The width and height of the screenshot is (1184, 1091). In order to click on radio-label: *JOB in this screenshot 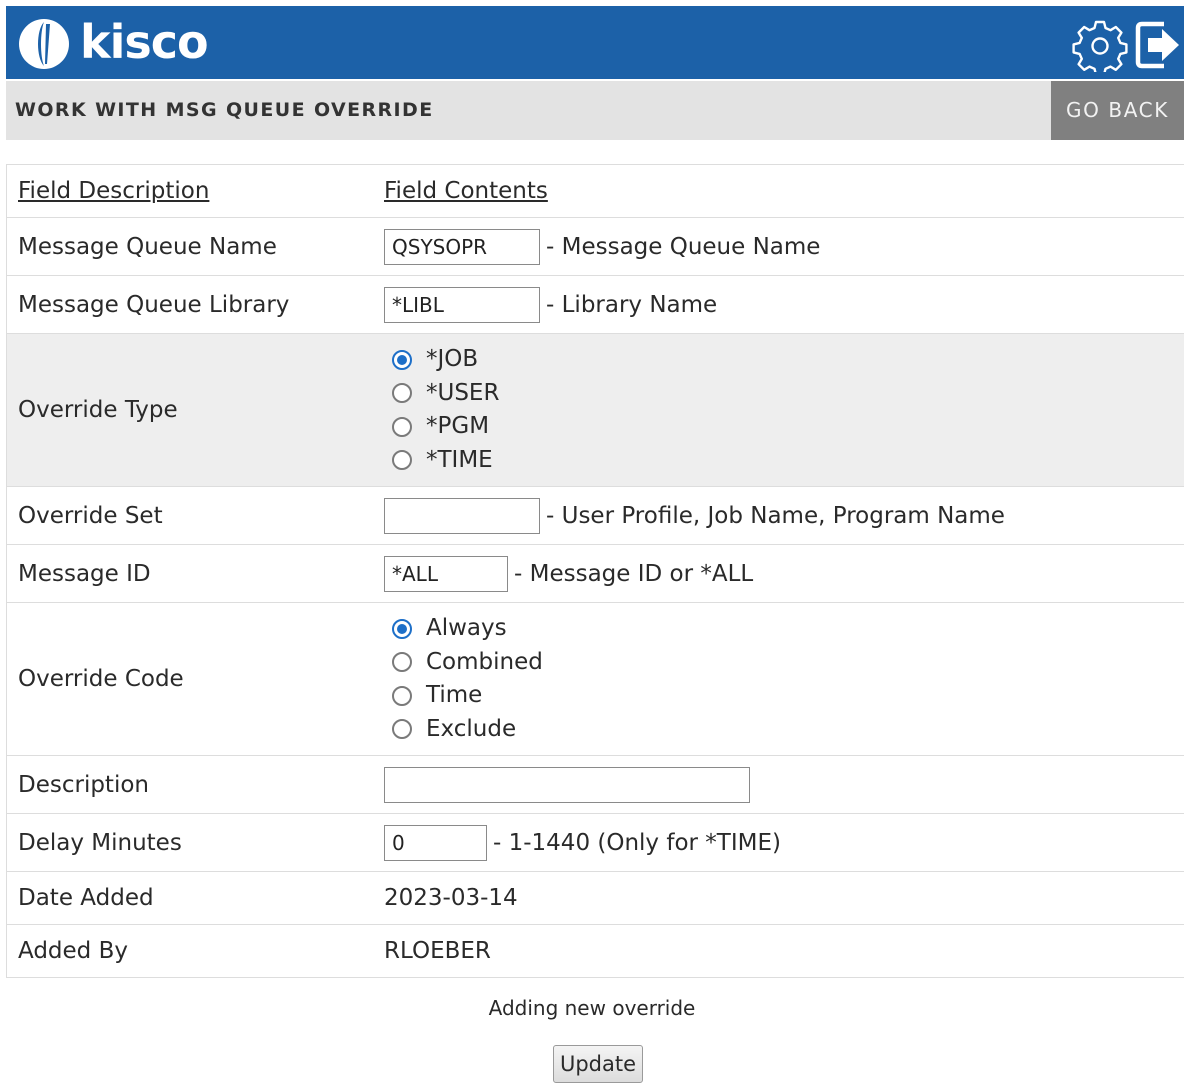, I will do `click(452, 359)`.